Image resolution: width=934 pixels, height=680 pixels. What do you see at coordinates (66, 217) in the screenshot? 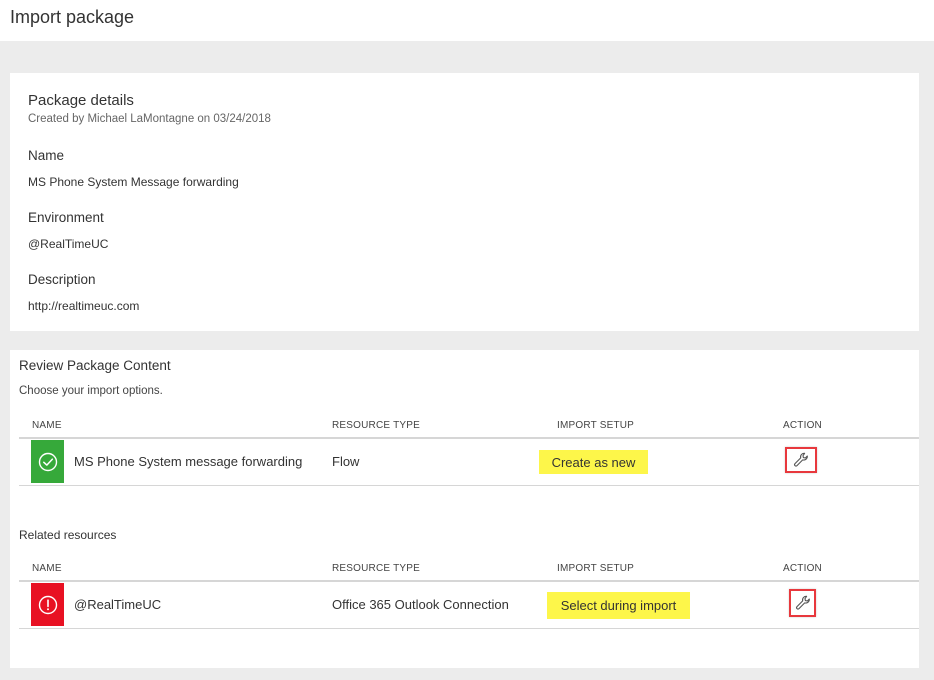
I see `environment-label: Environment` at bounding box center [66, 217].